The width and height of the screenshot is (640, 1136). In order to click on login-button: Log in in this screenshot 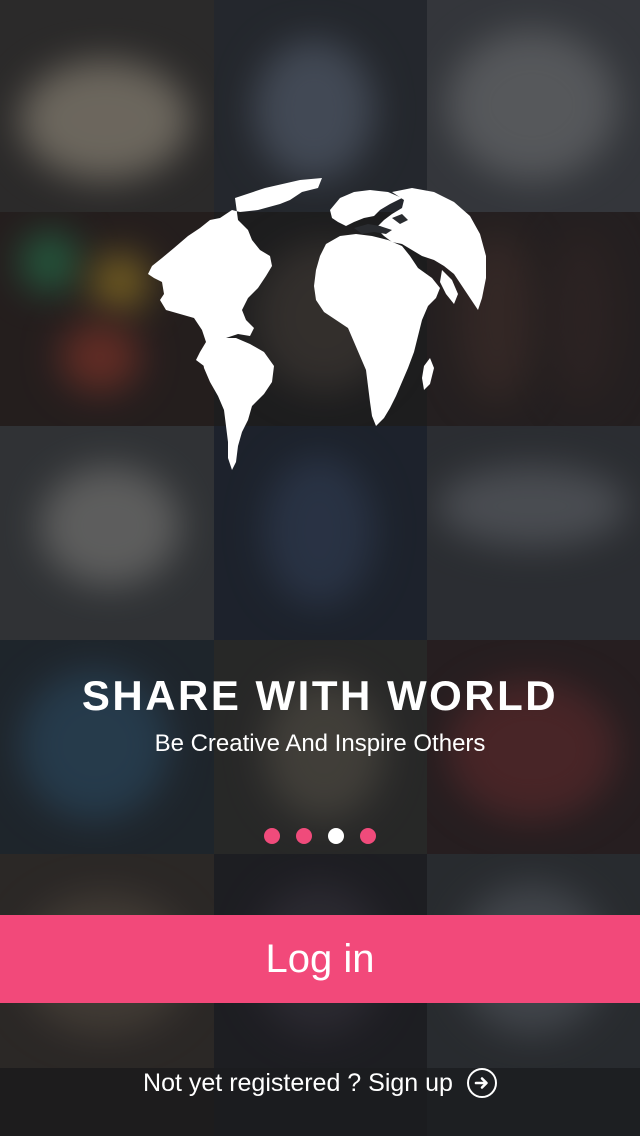, I will do `click(320, 959)`.